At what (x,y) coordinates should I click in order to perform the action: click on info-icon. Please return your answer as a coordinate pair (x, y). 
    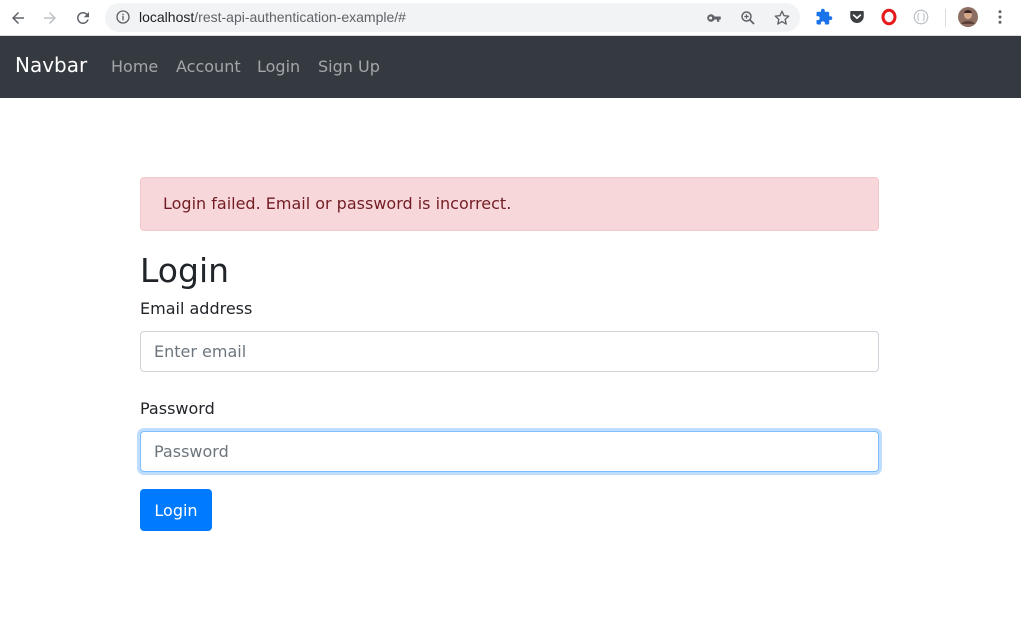
    Looking at the image, I should click on (123, 17).